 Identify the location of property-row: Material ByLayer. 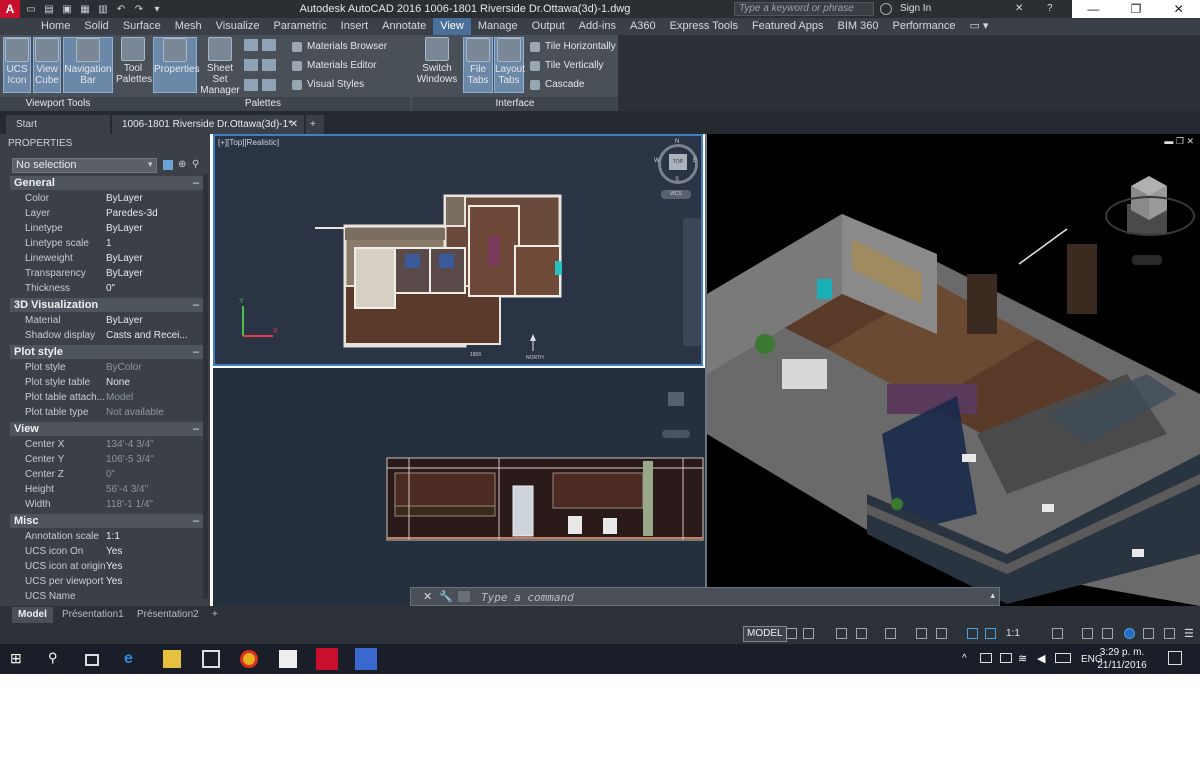
(106, 320).